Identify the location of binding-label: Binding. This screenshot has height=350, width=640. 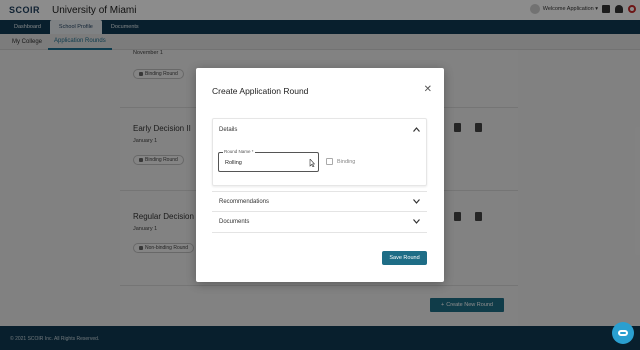
(346, 161).